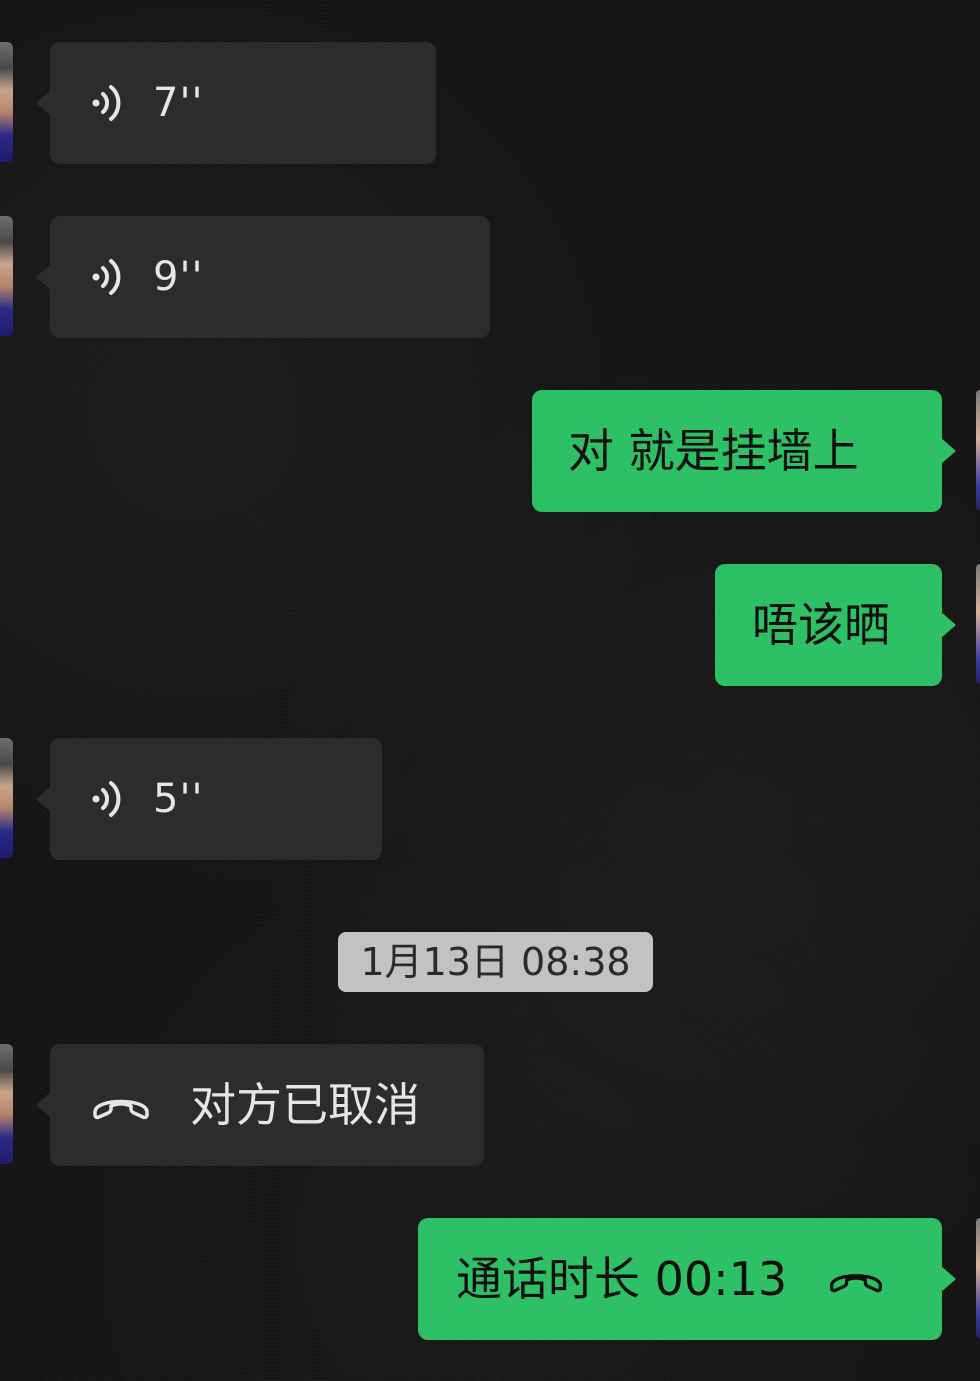 This screenshot has height=1381, width=980. I want to click on voice-duration: 7'', so click(178, 103).